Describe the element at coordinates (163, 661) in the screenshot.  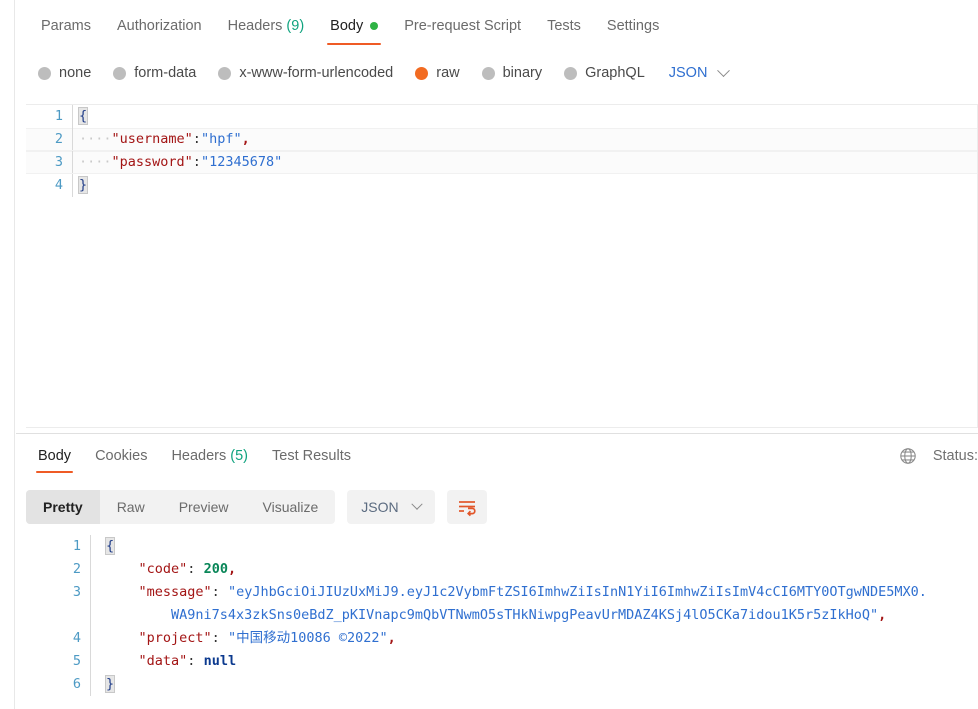
I see `json-key: "data"` at that location.